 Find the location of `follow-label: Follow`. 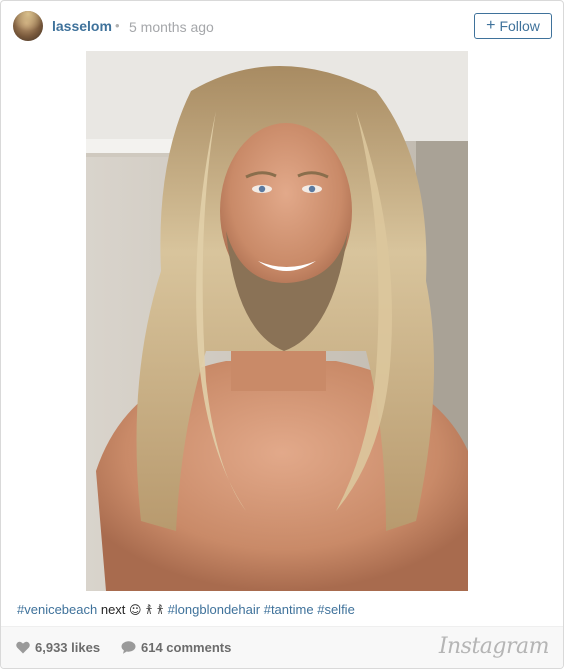

follow-label: Follow is located at coordinates (519, 26).